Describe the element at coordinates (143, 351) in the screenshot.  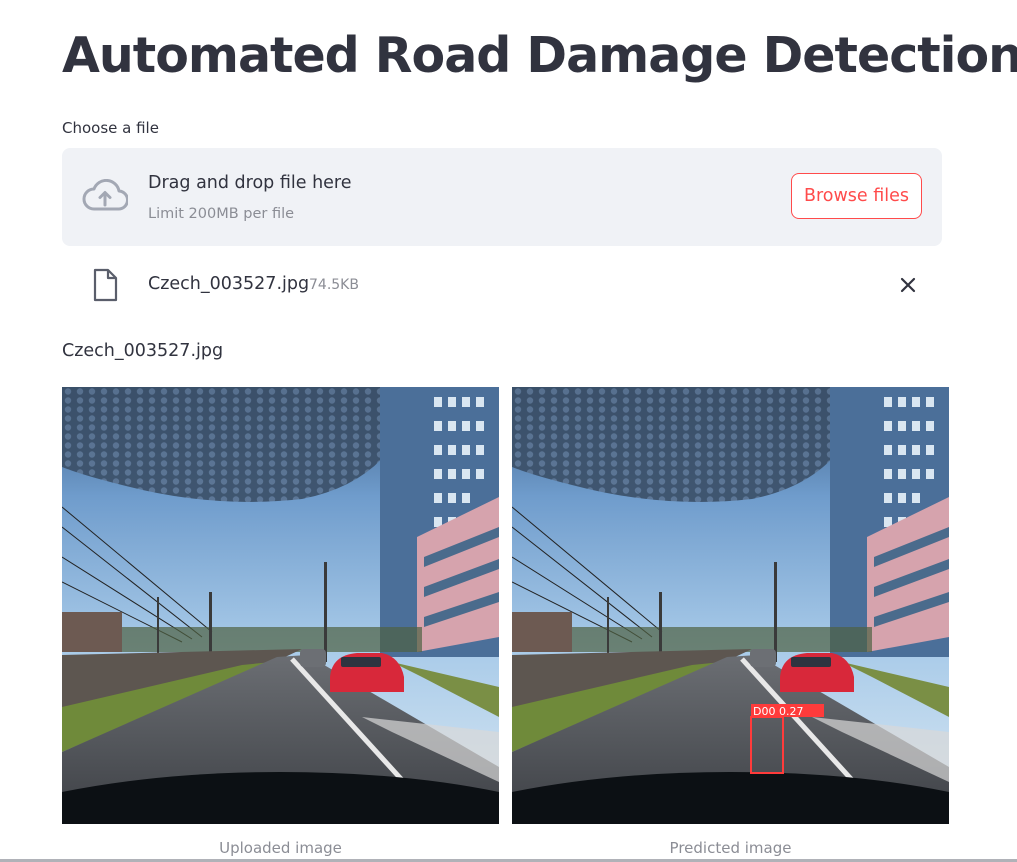
I see `file-caption: Czech_003527.jpg` at that location.